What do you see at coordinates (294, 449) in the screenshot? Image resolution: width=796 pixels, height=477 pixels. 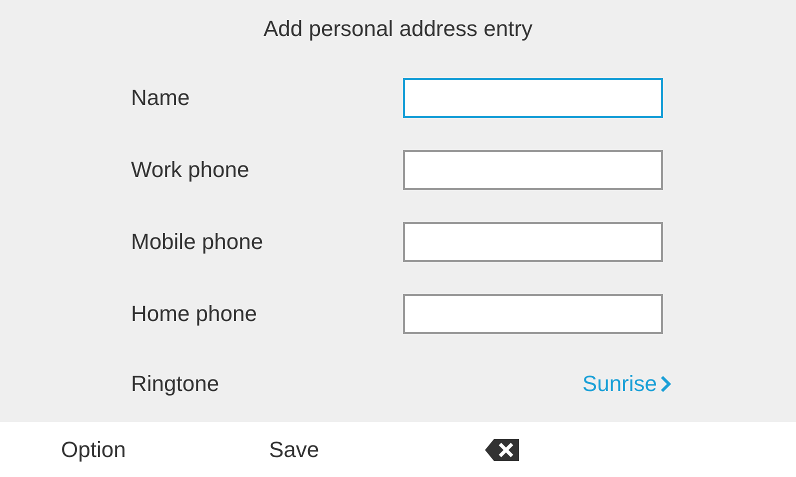 I see `softkey-button: Save` at bounding box center [294, 449].